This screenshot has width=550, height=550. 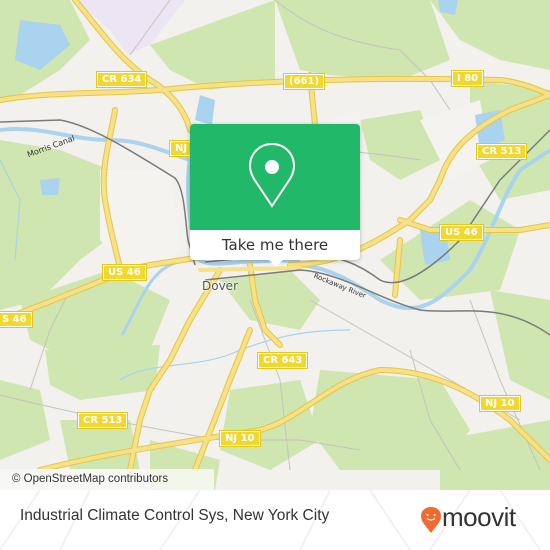 What do you see at coordinates (121, 79) in the screenshot?
I see `shield-cr634: CR 634` at bounding box center [121, 79].